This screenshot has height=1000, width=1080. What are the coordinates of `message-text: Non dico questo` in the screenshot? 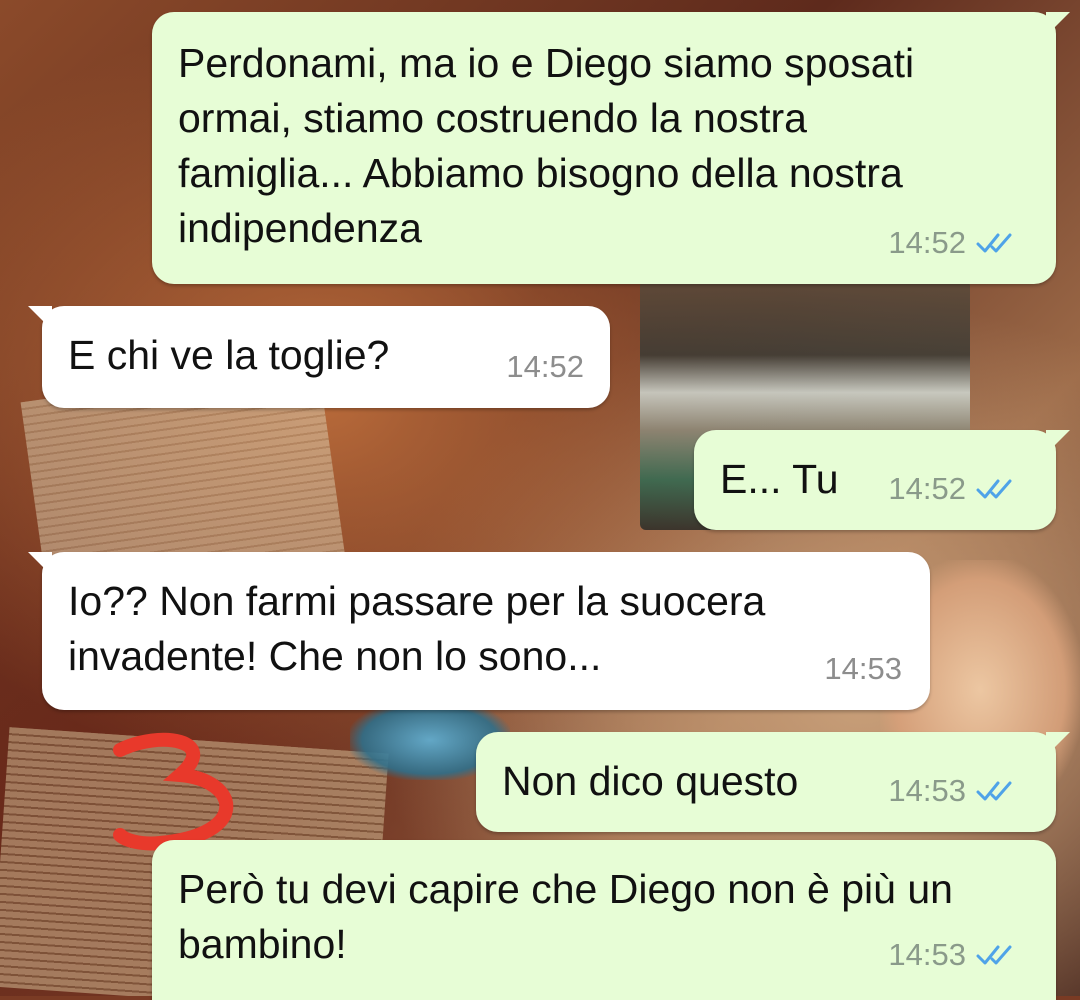 It's located at (650, 781).